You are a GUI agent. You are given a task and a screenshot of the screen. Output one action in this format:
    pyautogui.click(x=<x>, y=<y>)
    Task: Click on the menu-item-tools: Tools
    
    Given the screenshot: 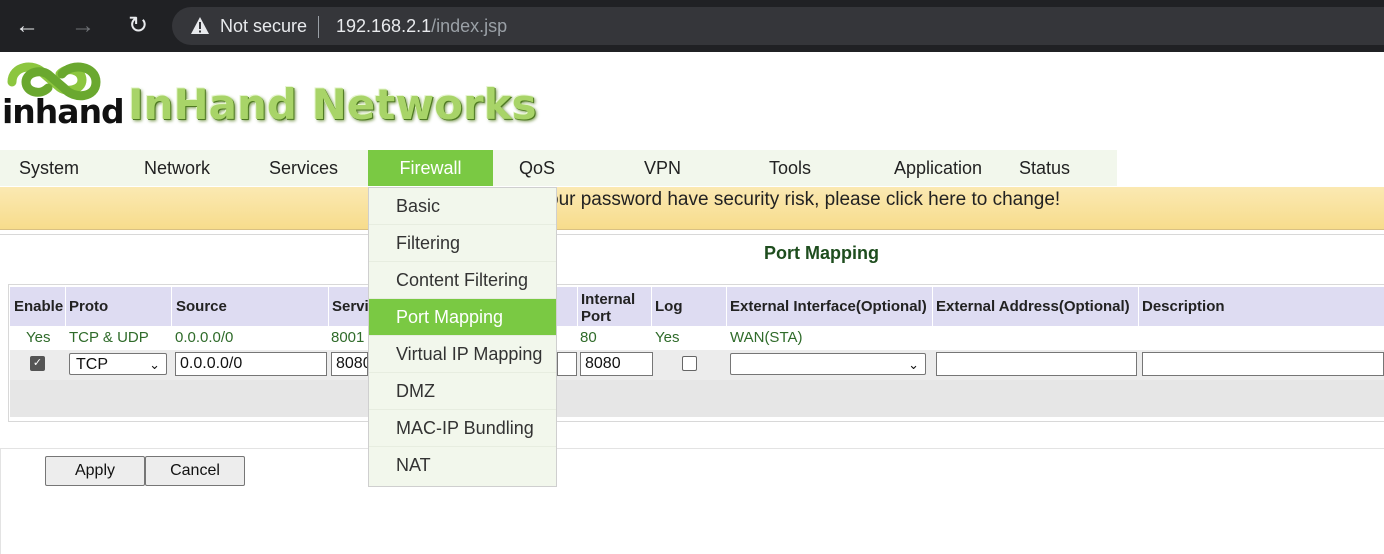 What is the action you would take?
    pyautogui.click(x=790, y=168)
    